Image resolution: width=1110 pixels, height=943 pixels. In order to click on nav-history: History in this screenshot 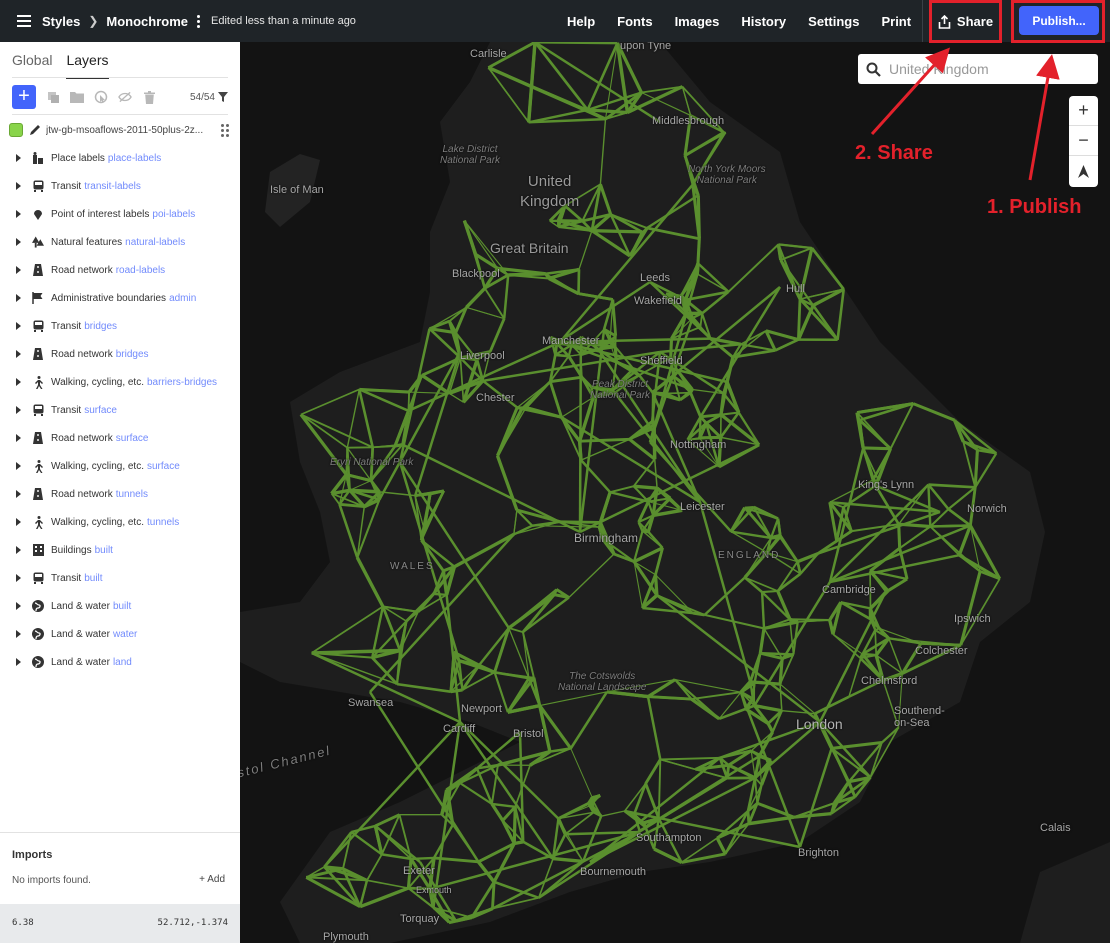, I will do `click(763, 21)`.